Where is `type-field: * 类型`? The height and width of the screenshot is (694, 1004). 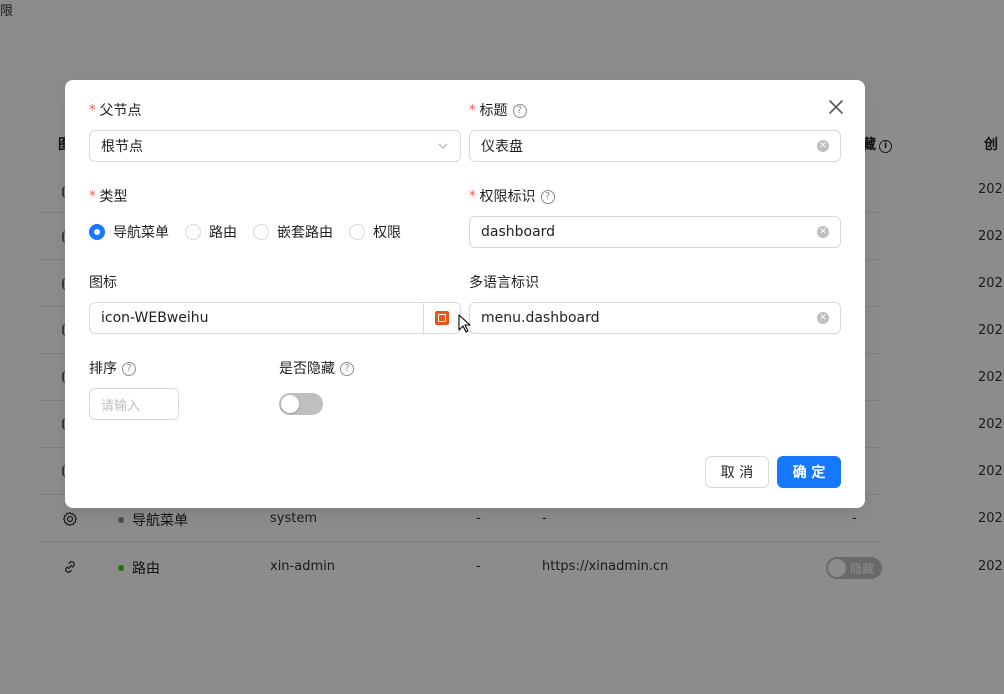 type-field: * 类型 is located at coordinates (108, 197).